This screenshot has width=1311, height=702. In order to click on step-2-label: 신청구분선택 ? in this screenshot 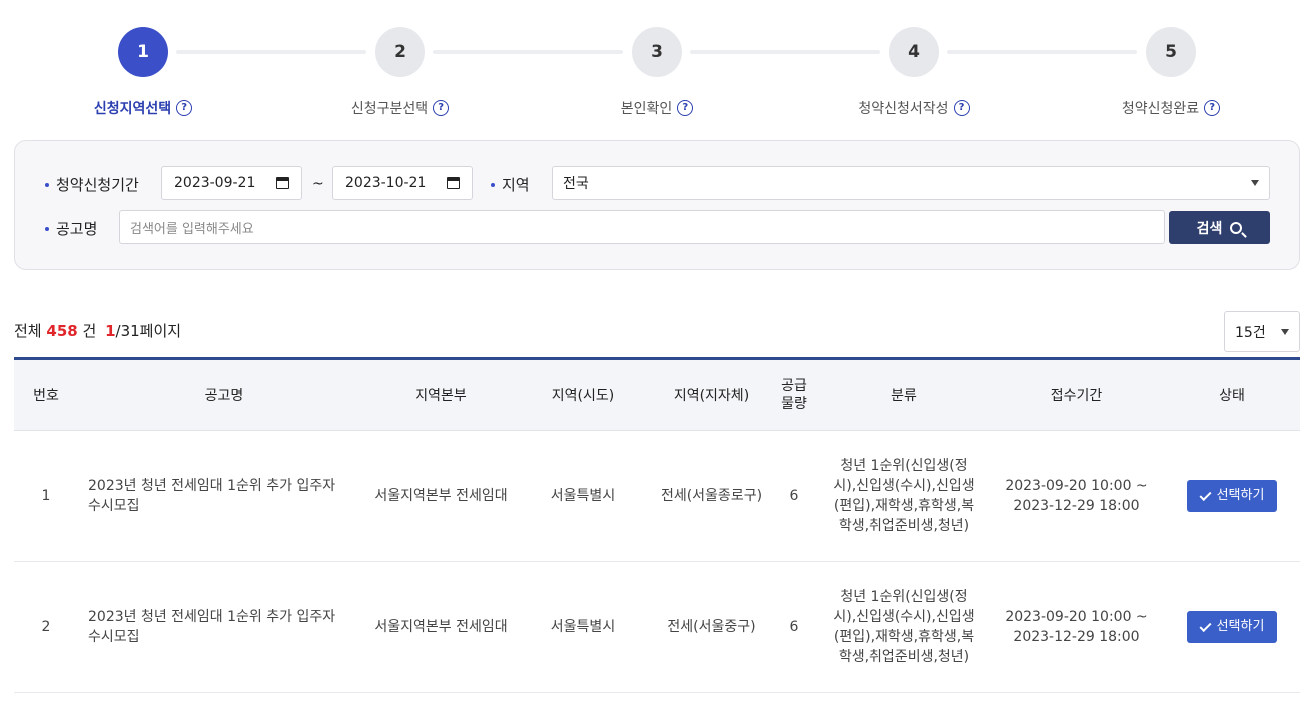, I will do `click(400, 108)`.